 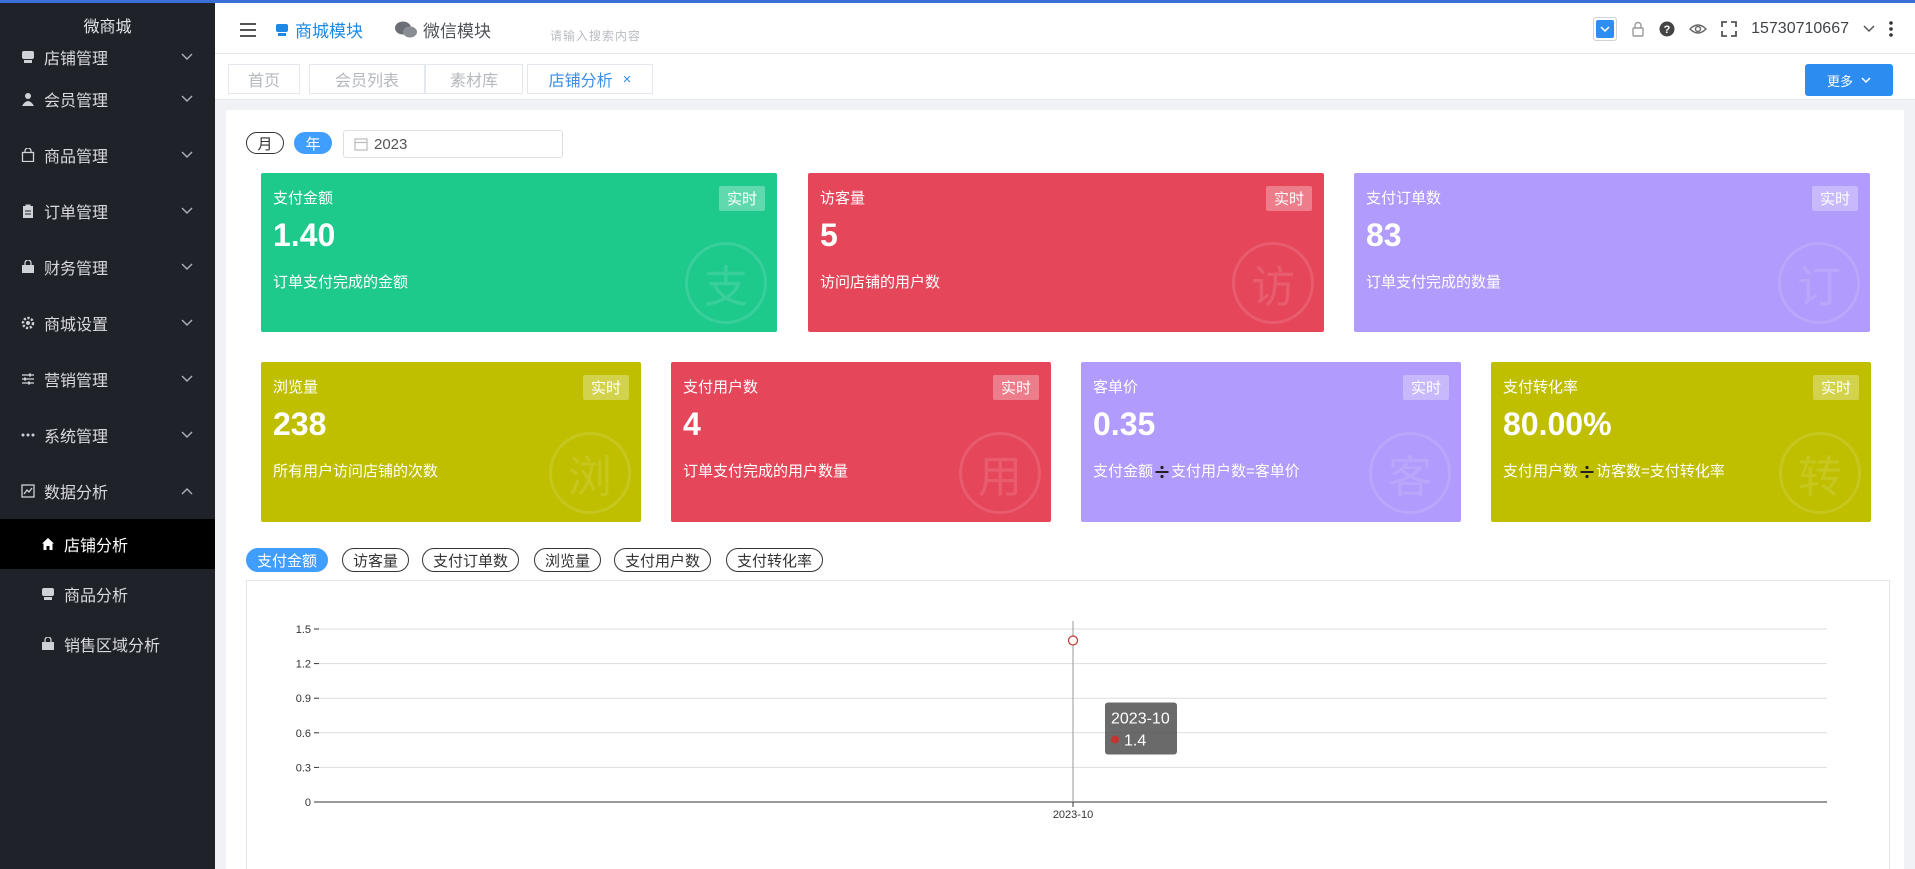 I want to click on tab-store-analysis: 店铺分析 ×, so click(x=590, y=79).